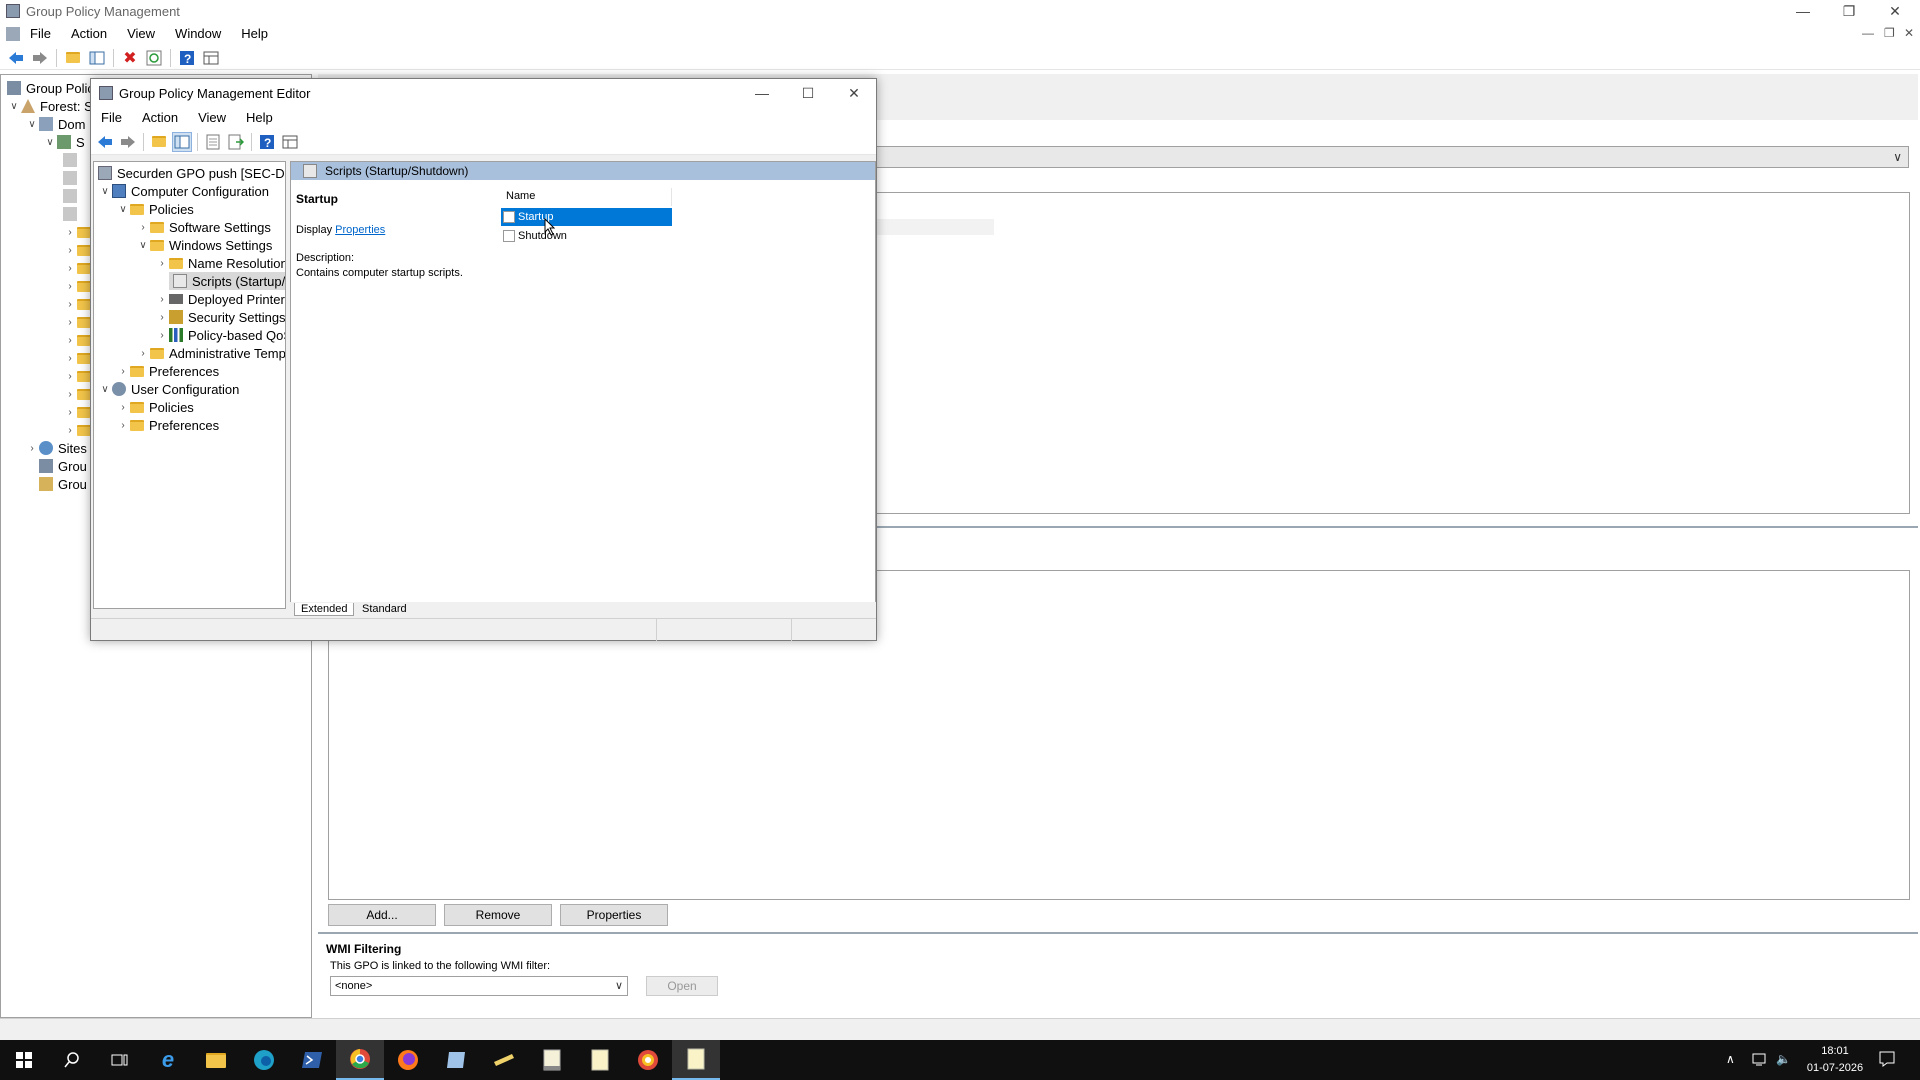 Image resolution: width=1920 pixels, height=1080 pixels. Describe the element at coordinates (220, 317) in the screenshot. I see `tree-item-security-settings: › Security Settings` at that location.